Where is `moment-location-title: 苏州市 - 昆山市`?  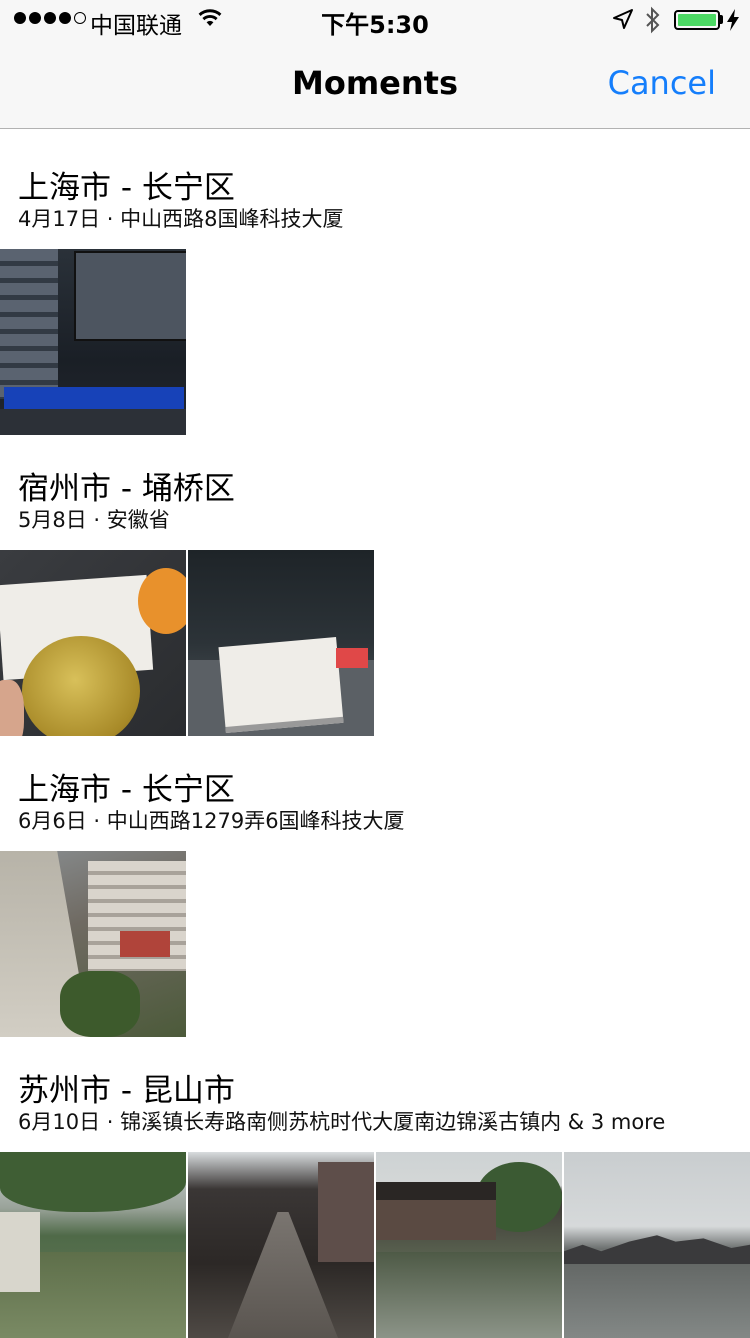
moment-location-title: 苏州市 - 昆山市 is located at coordinates (126, 1087).